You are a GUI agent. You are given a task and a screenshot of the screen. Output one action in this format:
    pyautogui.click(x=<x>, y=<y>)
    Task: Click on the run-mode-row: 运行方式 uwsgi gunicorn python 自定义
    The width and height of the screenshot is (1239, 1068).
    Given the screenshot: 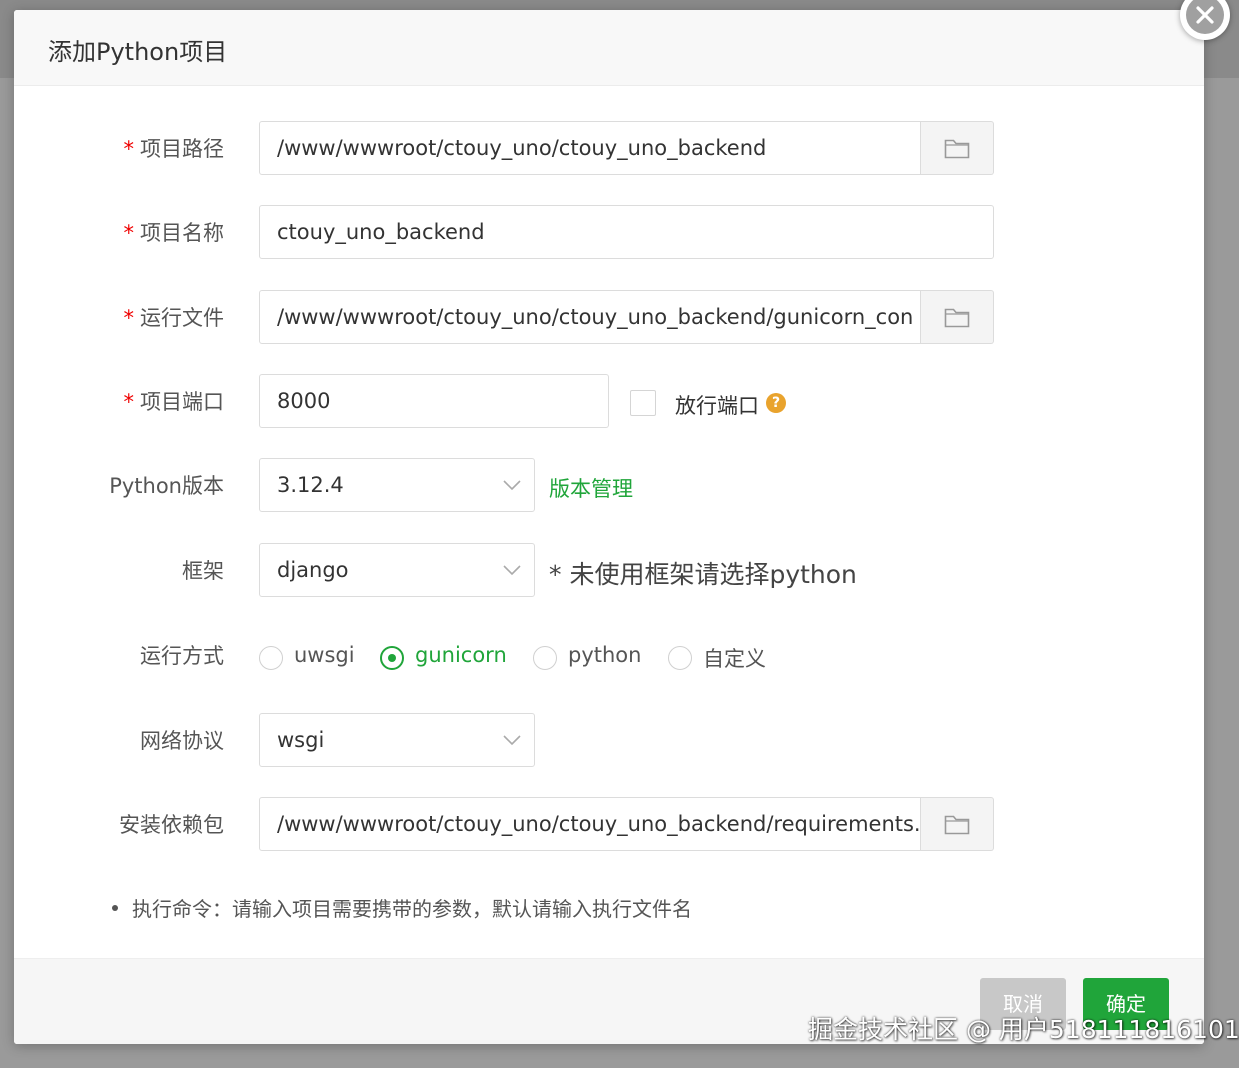 What is the action you would take?
    pyautogui.click(x=609, y=656)
    